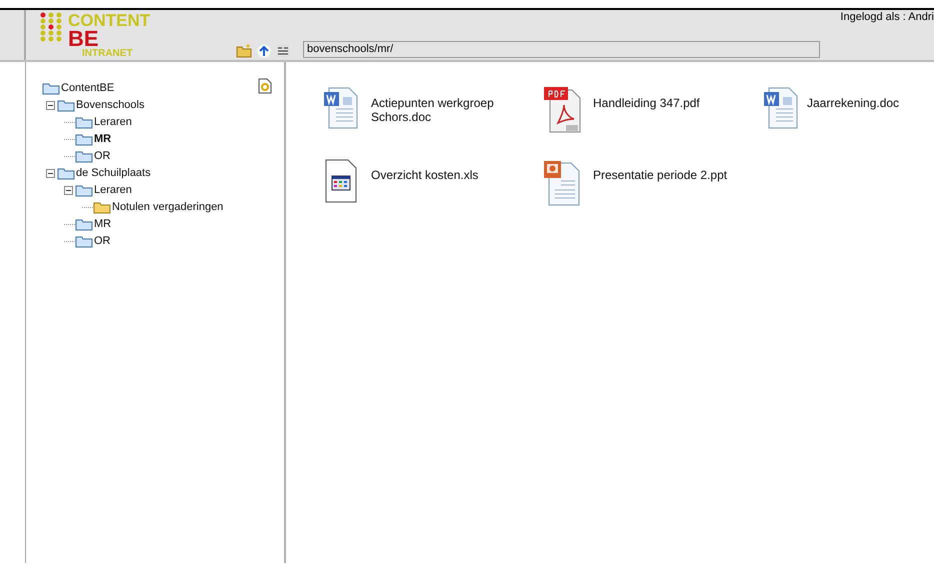 The image size is (934, 565). What do you see at coordinates (870, 103) in the screenshot?
I see `file-name: Jaarrekening.doc` at bounding box center [870, 103].